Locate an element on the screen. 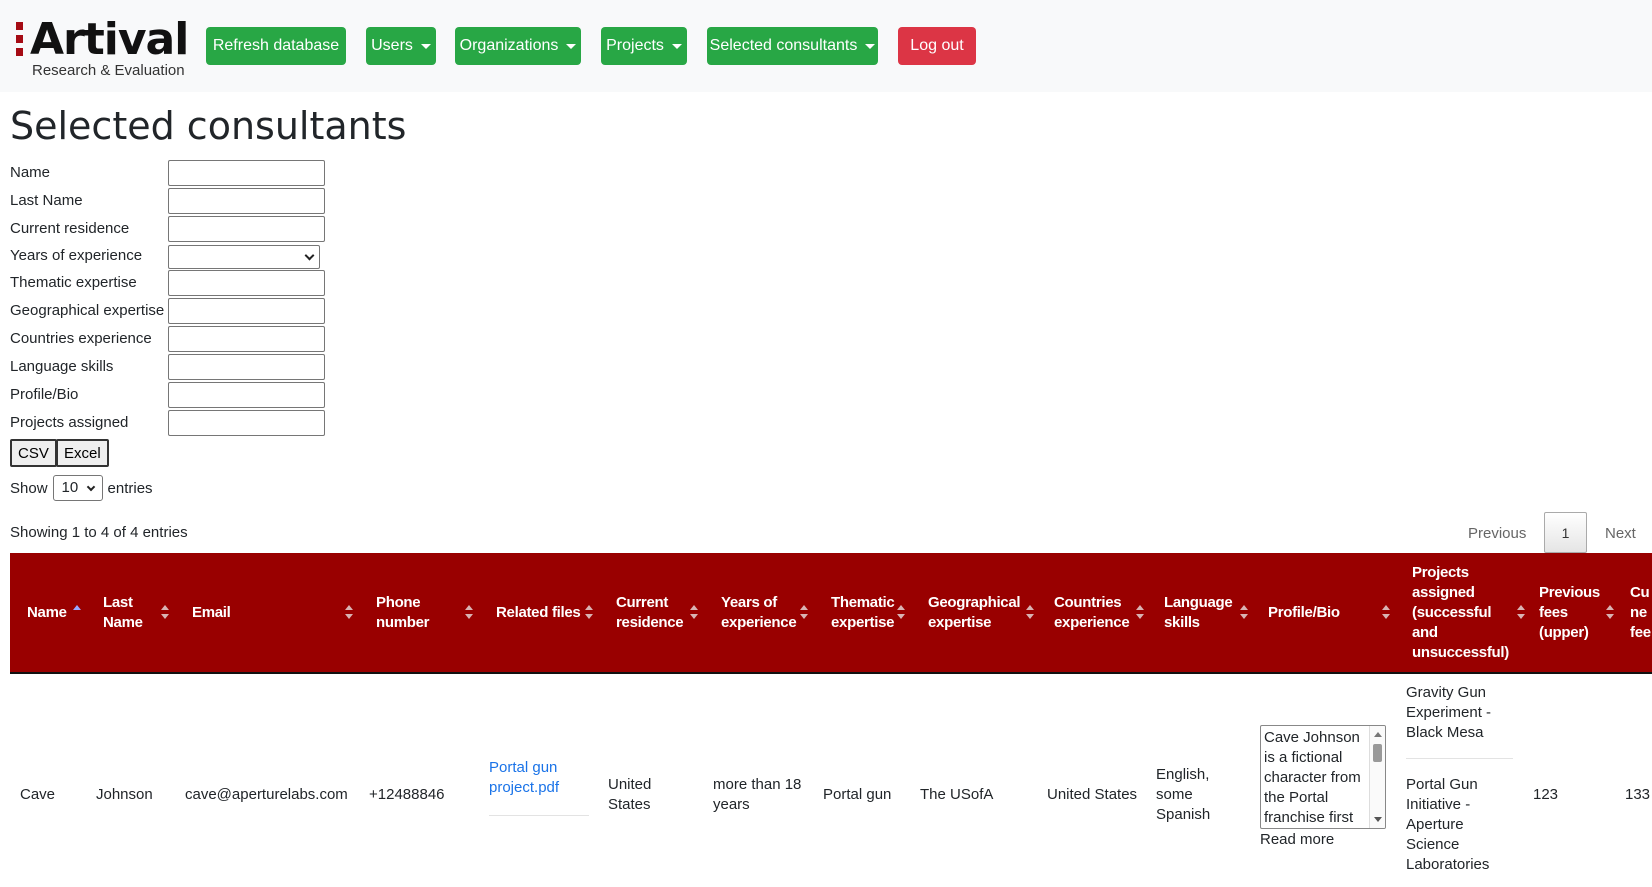 Image resolution: width=1652 pixels, height=887 pixels. cell-line: Aperture is located at coordinates (1435, 824).